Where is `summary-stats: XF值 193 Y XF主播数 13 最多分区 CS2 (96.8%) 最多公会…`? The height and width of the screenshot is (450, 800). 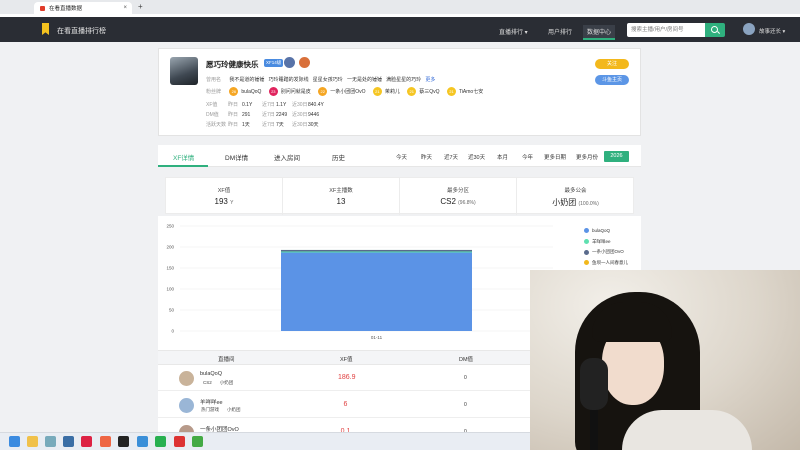 summary-stats: XF值 193 Y XF主播数 13 最多分区 CS2 (96.8%) 最多公会… is located at coordinates (399, 196).